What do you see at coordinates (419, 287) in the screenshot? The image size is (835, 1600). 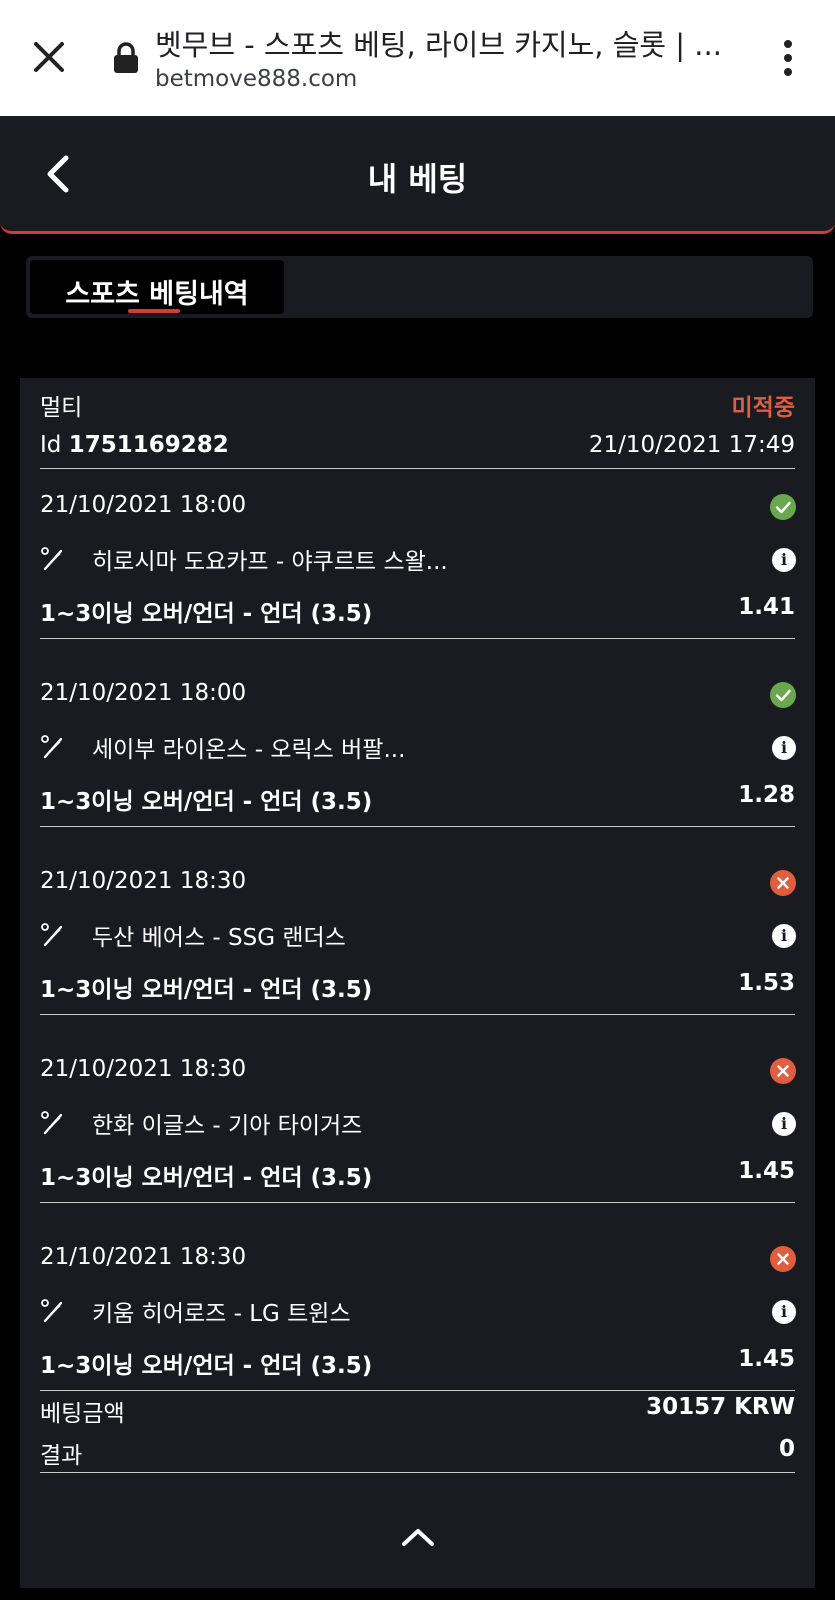 I see `tab-bar: 스포츠 베팅내역` at bounding box center [419, 287].